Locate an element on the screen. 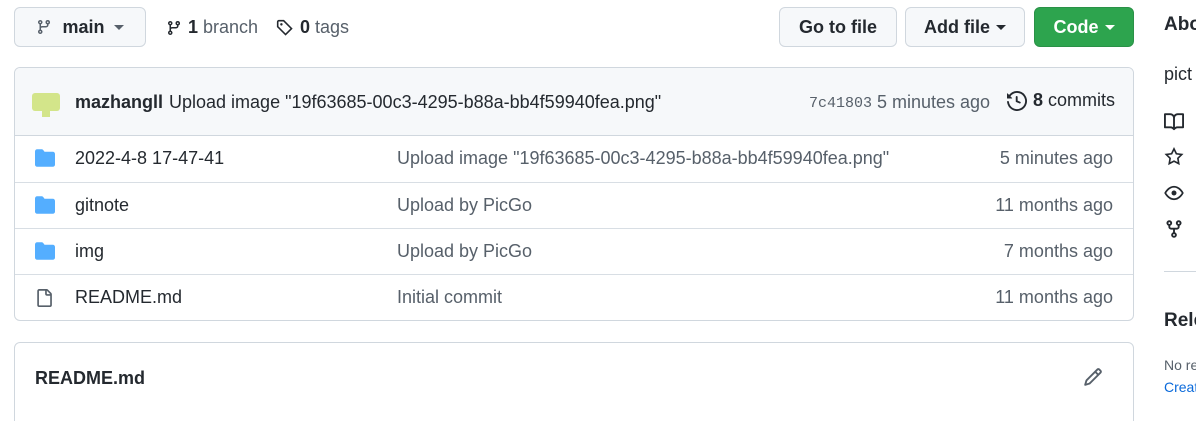  branches-link: 1 branch is located at coordinates (212, 27).